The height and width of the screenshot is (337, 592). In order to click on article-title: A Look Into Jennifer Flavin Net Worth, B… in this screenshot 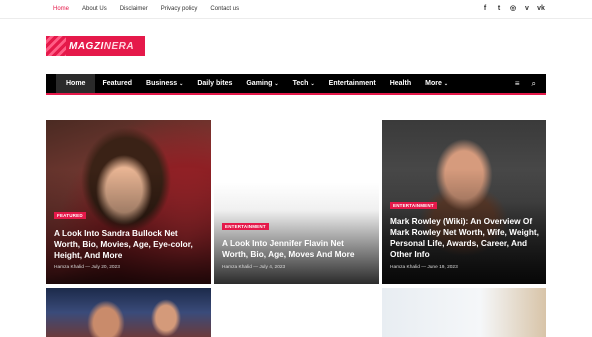, I will do `click(297, 249)`.